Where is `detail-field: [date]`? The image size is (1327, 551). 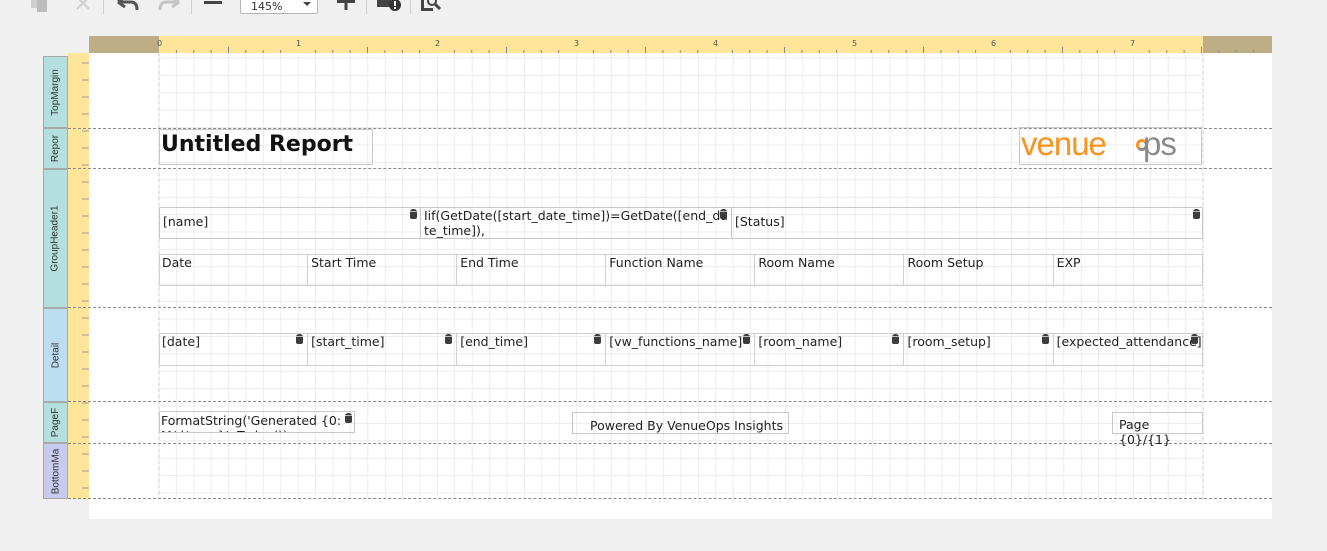
detail-field: [date] is located at coordinates (234, 349).